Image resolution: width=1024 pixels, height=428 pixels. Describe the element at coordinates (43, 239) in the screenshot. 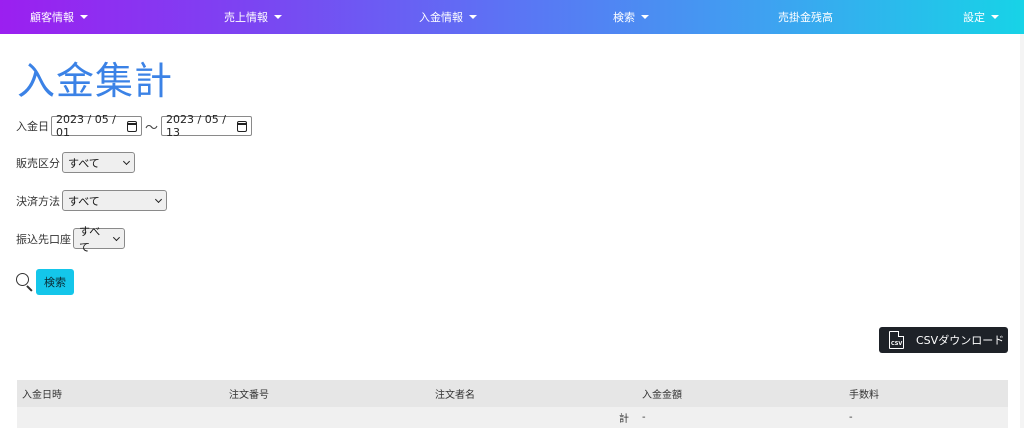

I see `transfer-account-label: 振込先口座` at that location.